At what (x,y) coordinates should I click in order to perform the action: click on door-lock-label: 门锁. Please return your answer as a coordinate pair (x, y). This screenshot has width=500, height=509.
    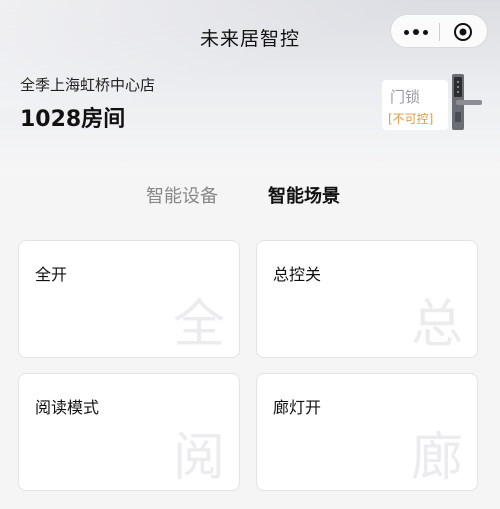
    Looking at the image, I should click on (405, 97).